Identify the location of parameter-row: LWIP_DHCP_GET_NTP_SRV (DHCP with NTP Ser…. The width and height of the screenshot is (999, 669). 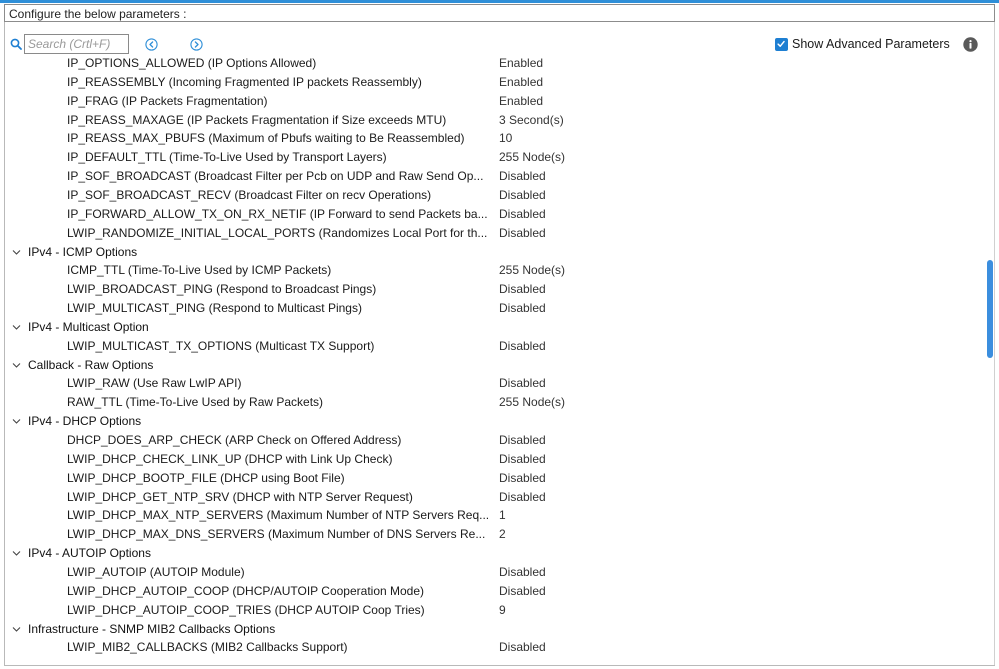
(495, 497).